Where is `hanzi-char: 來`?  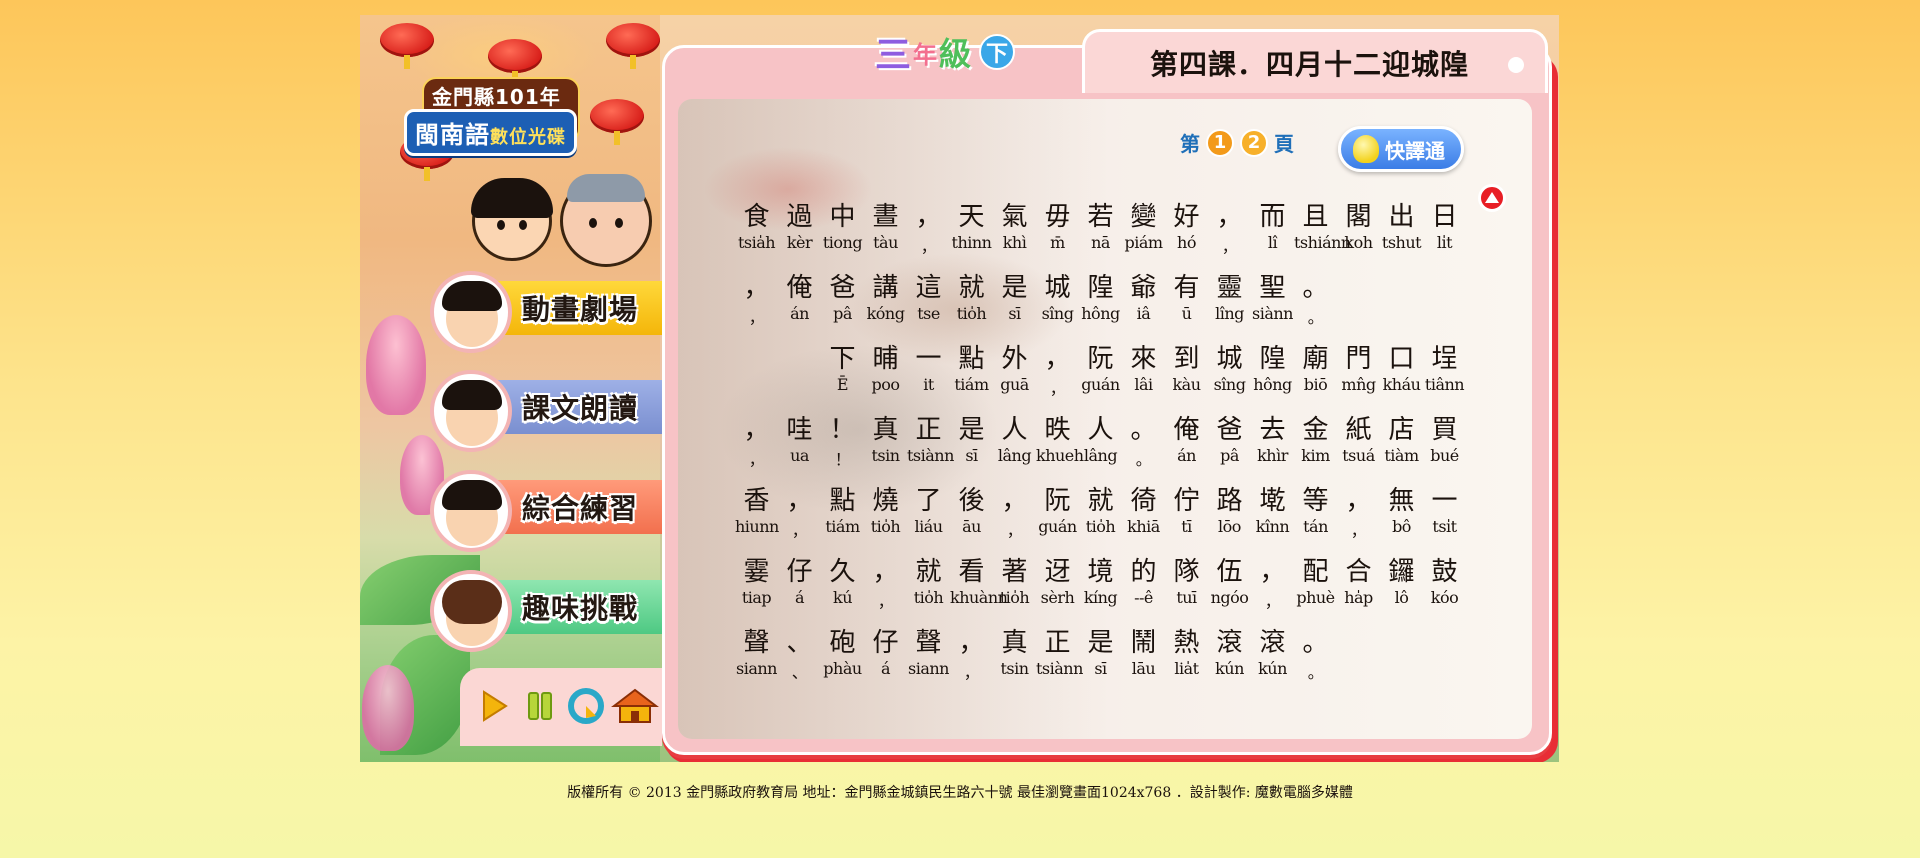 hanzi-char: 來 is located at coordinates (1143, 359).